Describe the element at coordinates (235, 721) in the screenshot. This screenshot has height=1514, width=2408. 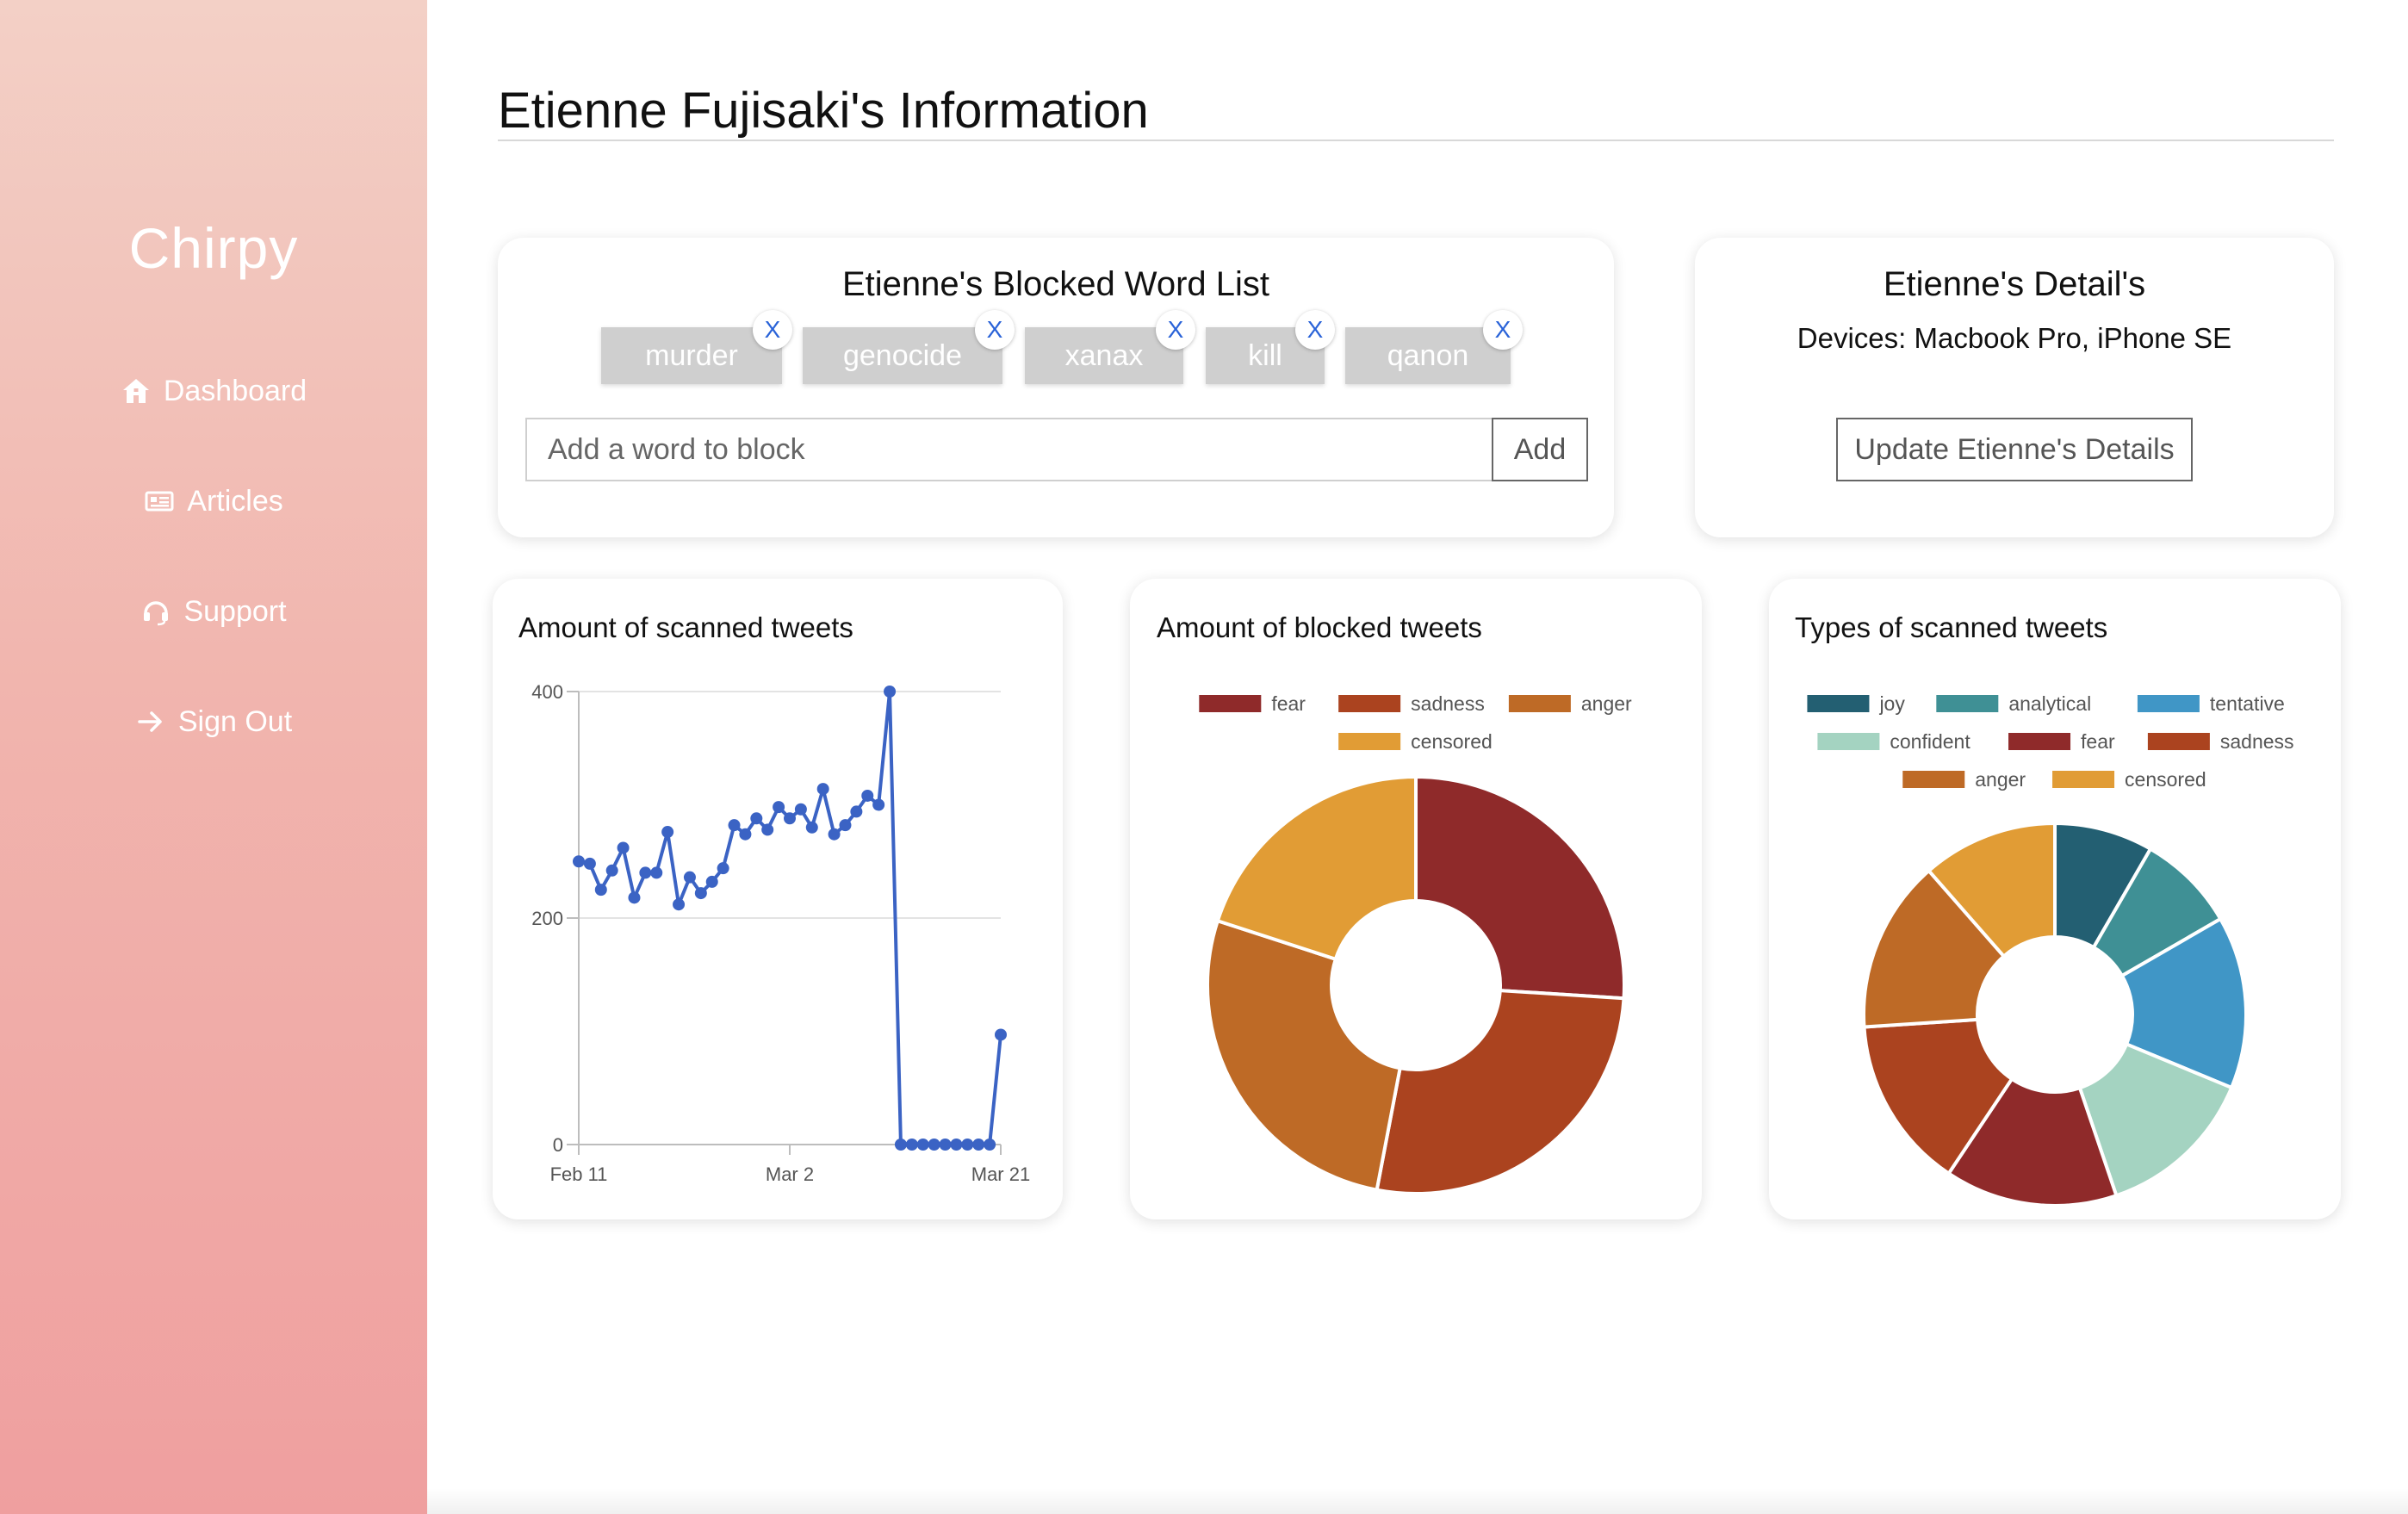
I see `sidebar-item-label: Sign Out` at that location.